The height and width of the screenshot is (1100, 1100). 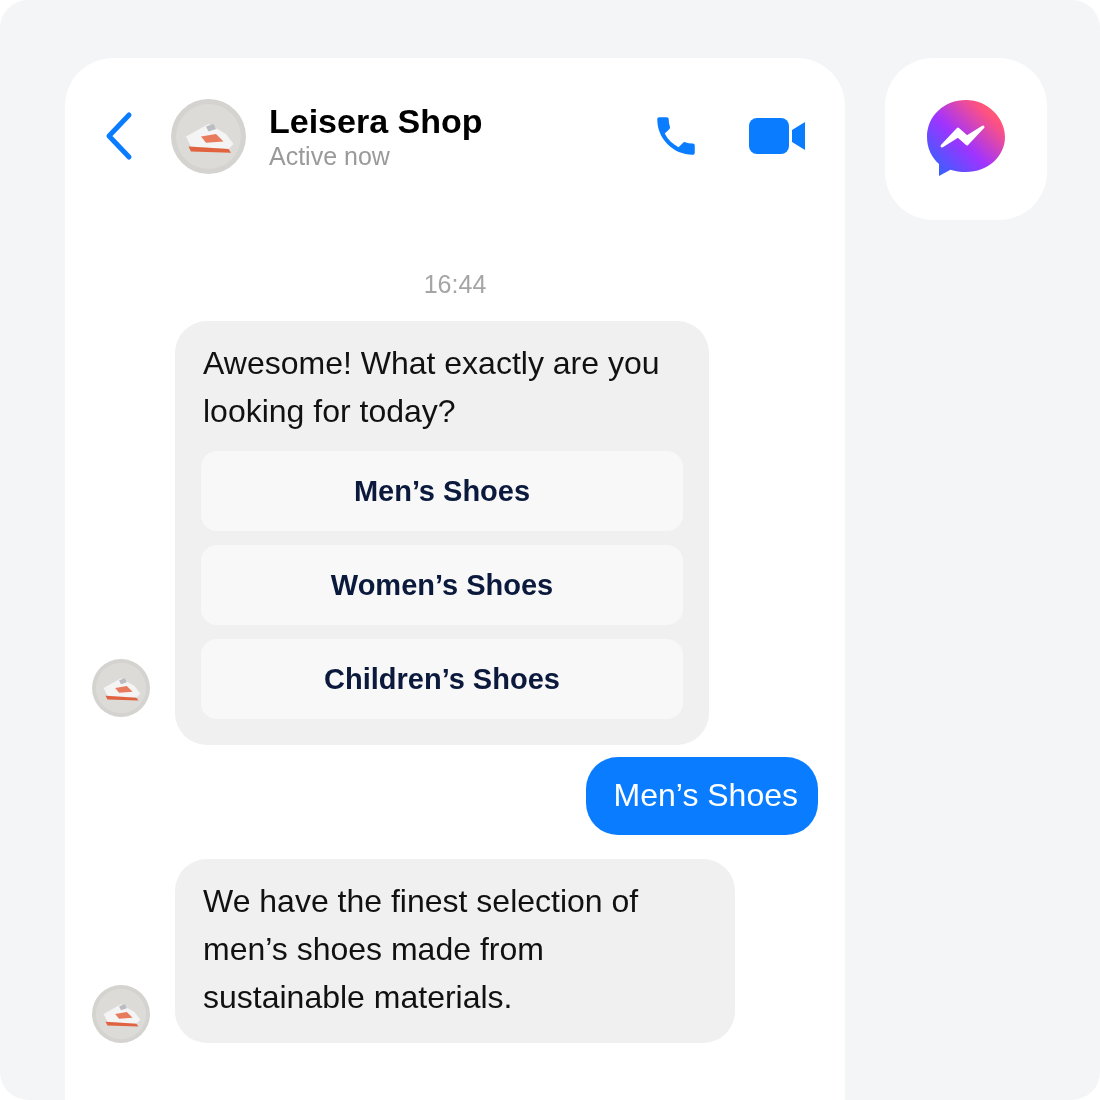 What do you see at coordinates (705, 795) in the screenshot?
I see `message-text: Men’s Shoes` at bounding box center [705, 795].